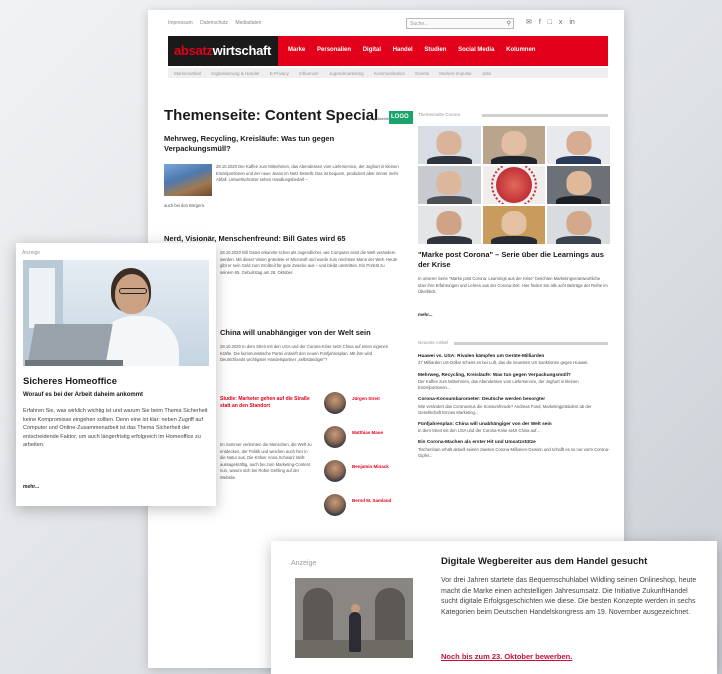 The image size is (722, 674). I want to click on author-name: Bernd M. Samland, so click(372, 500).